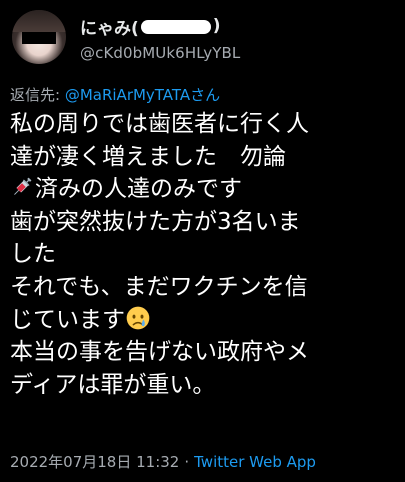 The width and height of the screenshot is (405, 482). What do you see at coordinates (255, 462) in the screenshot?
I see `tweet-source-link: Twitter Web App` at bounding box center [255, 462].